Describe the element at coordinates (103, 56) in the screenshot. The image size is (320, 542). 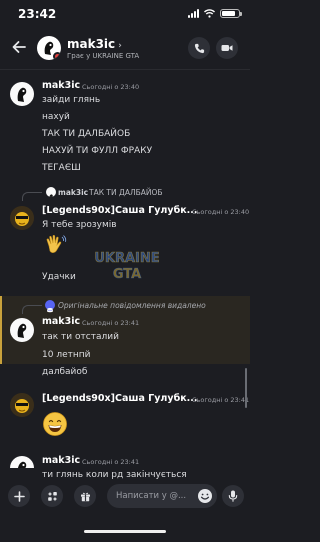
I see `header-activity: Грає у UKRAINE GTA` at that location.